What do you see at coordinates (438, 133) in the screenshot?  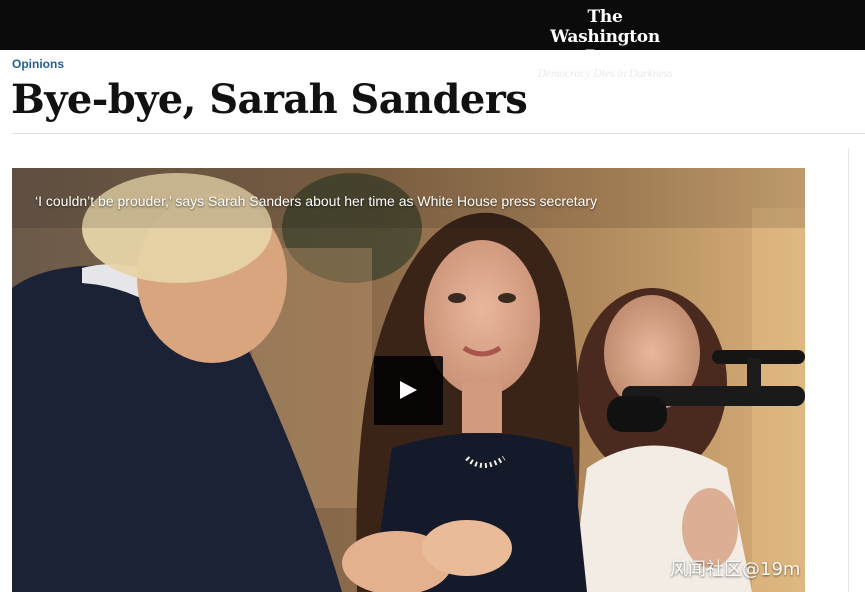 I see `headline-divider` at bounding box center [438, 133].